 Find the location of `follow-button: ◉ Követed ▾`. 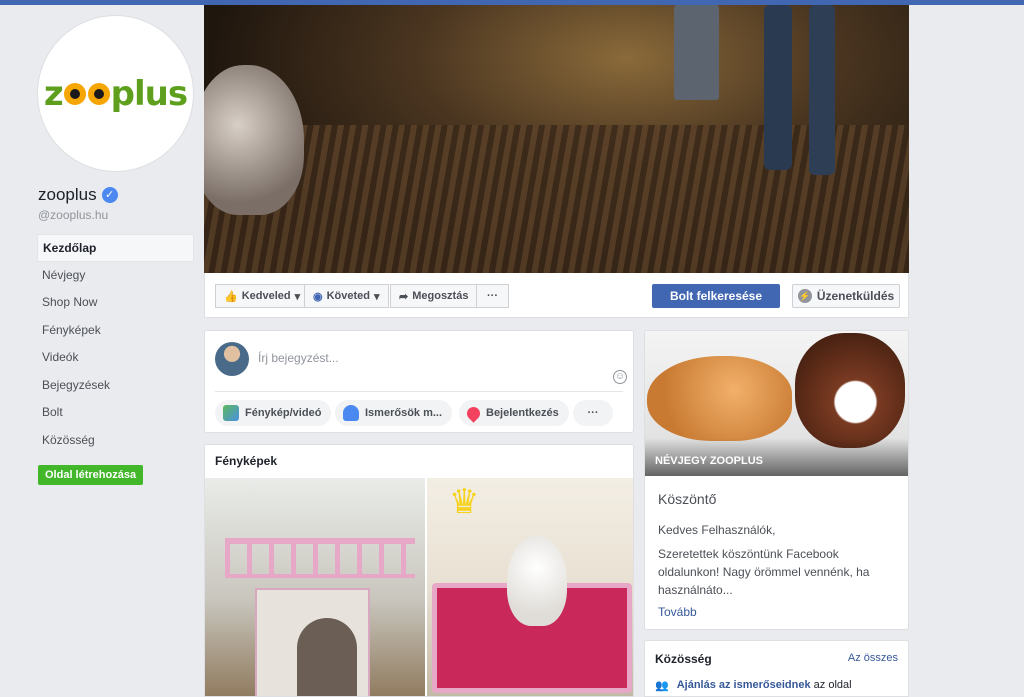

follow-button: ◉ Követed ▾ is located at coordinates (346, 296).